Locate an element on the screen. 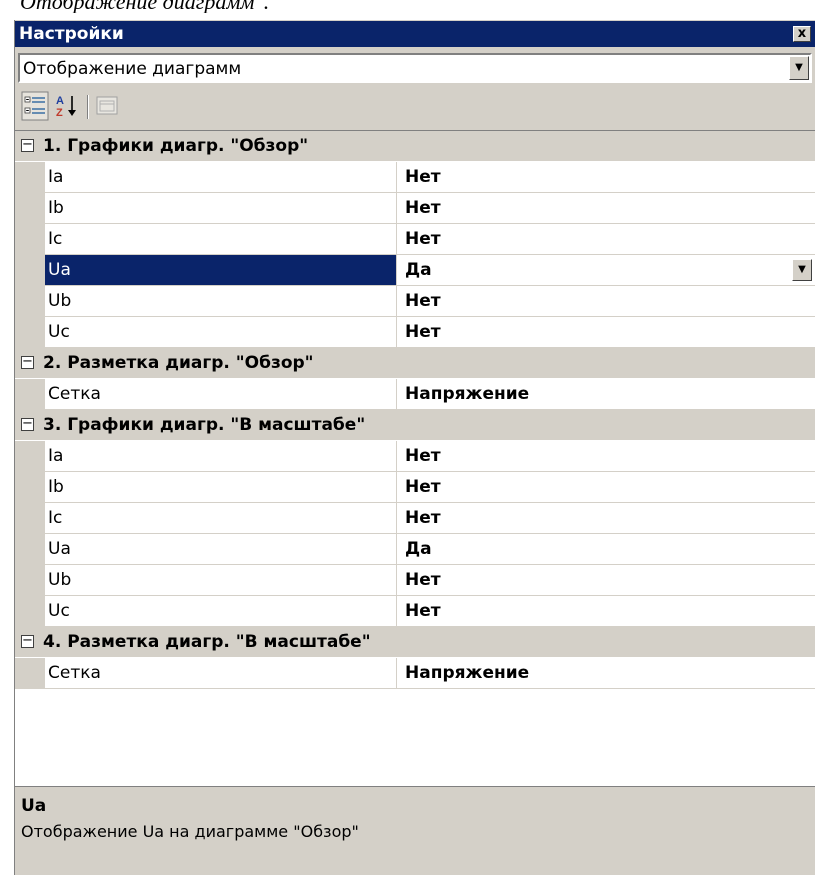 The height and width of the screenshot is (875, 815). close-button: x is located at coordinates (802, 34).